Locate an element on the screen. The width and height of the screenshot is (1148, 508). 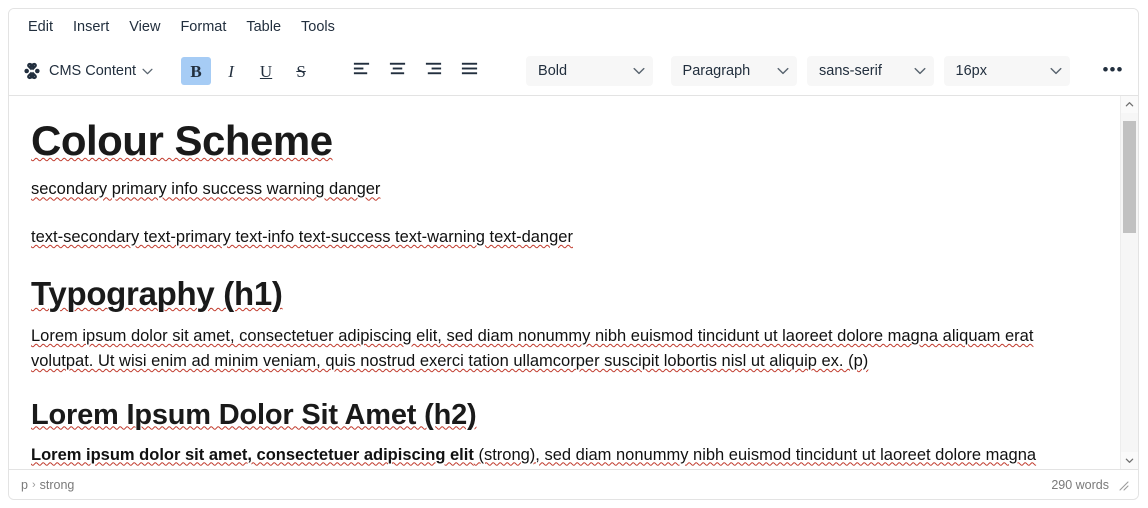
element-path-breadcrumb: p › strong is located at coordinates (47, 485).